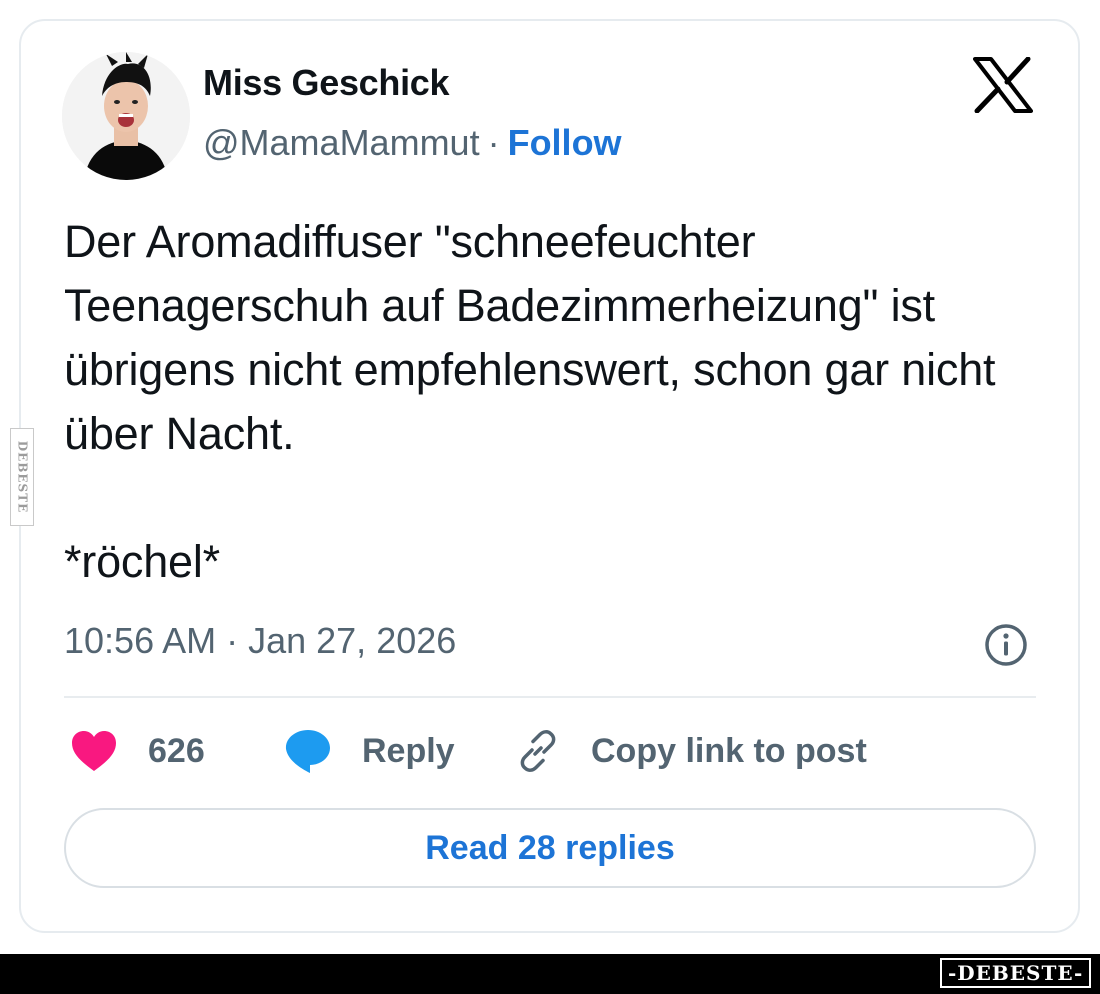 This screenshot has width=1100, height=994. I want to click on link-icon, so click(538, 751).